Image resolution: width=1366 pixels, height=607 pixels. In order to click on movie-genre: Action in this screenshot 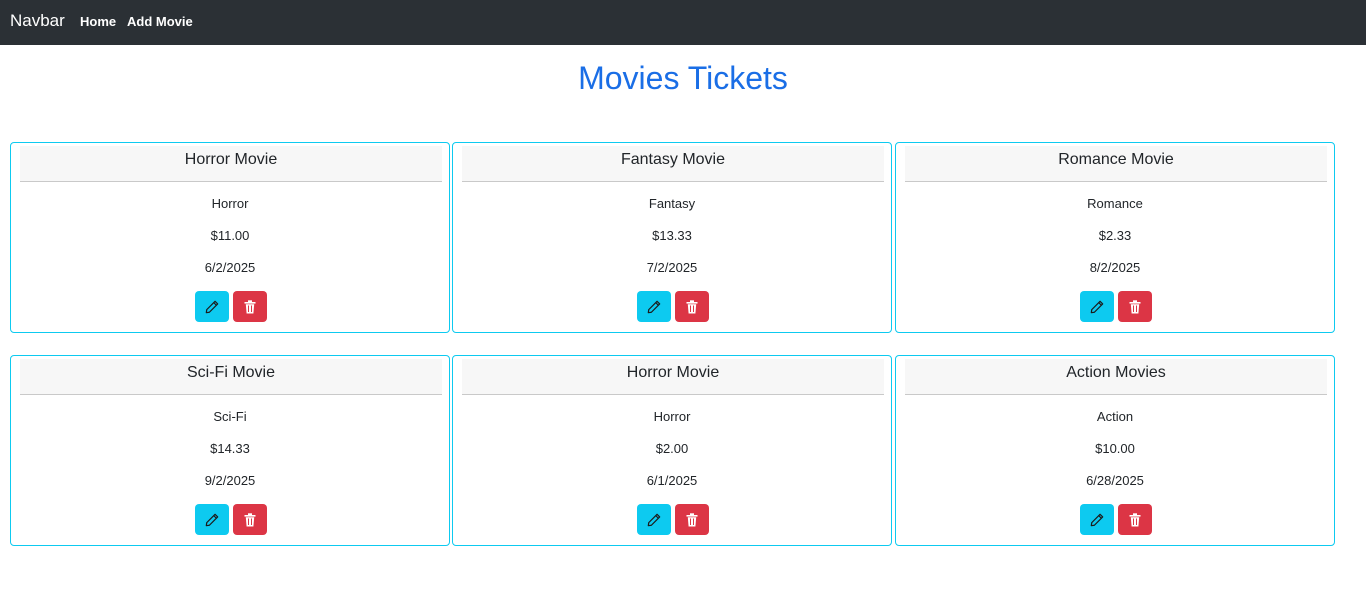, I will do `click(1115, 416)`.